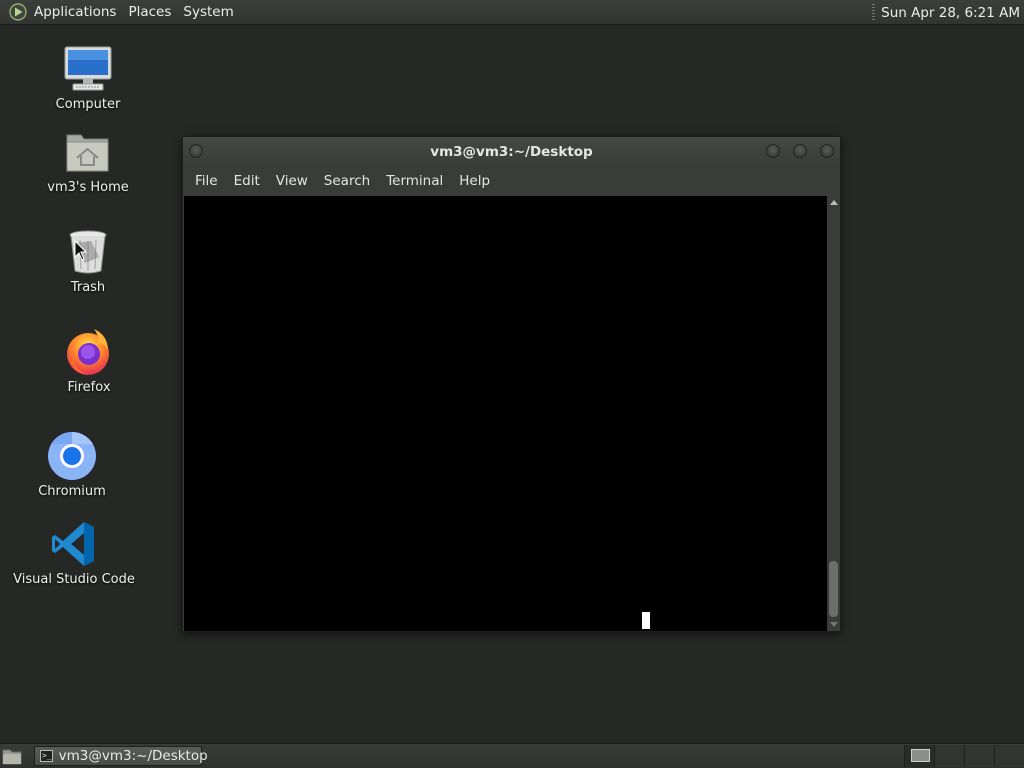 Image resolution: width=1024 pixels, height=768 pixels. What do you see at coordinates (87, 153) in the screenshot?
I see `home-folder-icon` at bounding box center [87, 153].